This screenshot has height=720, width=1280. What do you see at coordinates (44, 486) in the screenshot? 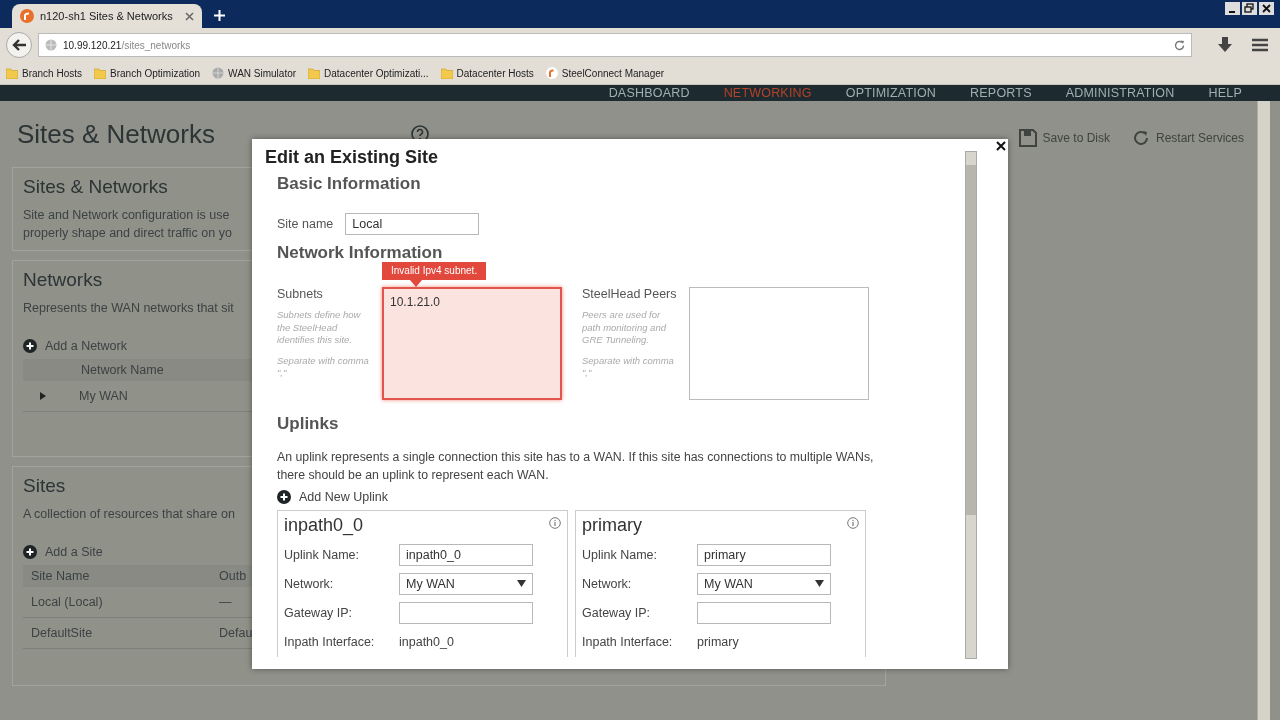
I see `panel-title: Sites` at bounding box center [44, 486].